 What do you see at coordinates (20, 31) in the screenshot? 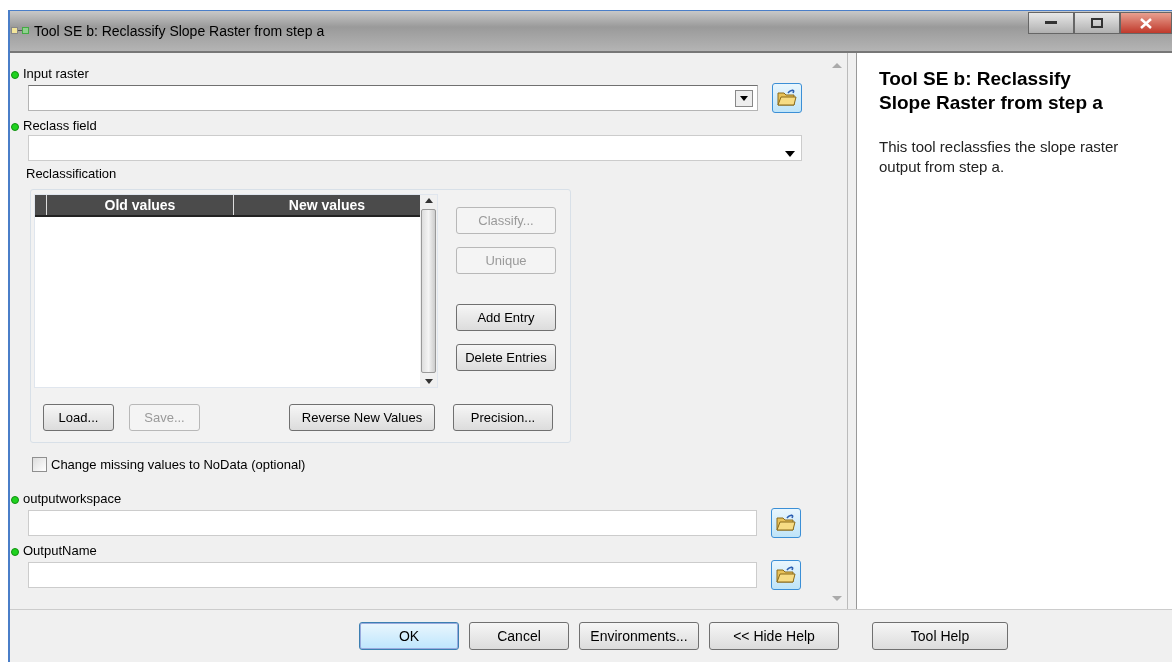
I see `model-icon` at bounding box center [20, 31].